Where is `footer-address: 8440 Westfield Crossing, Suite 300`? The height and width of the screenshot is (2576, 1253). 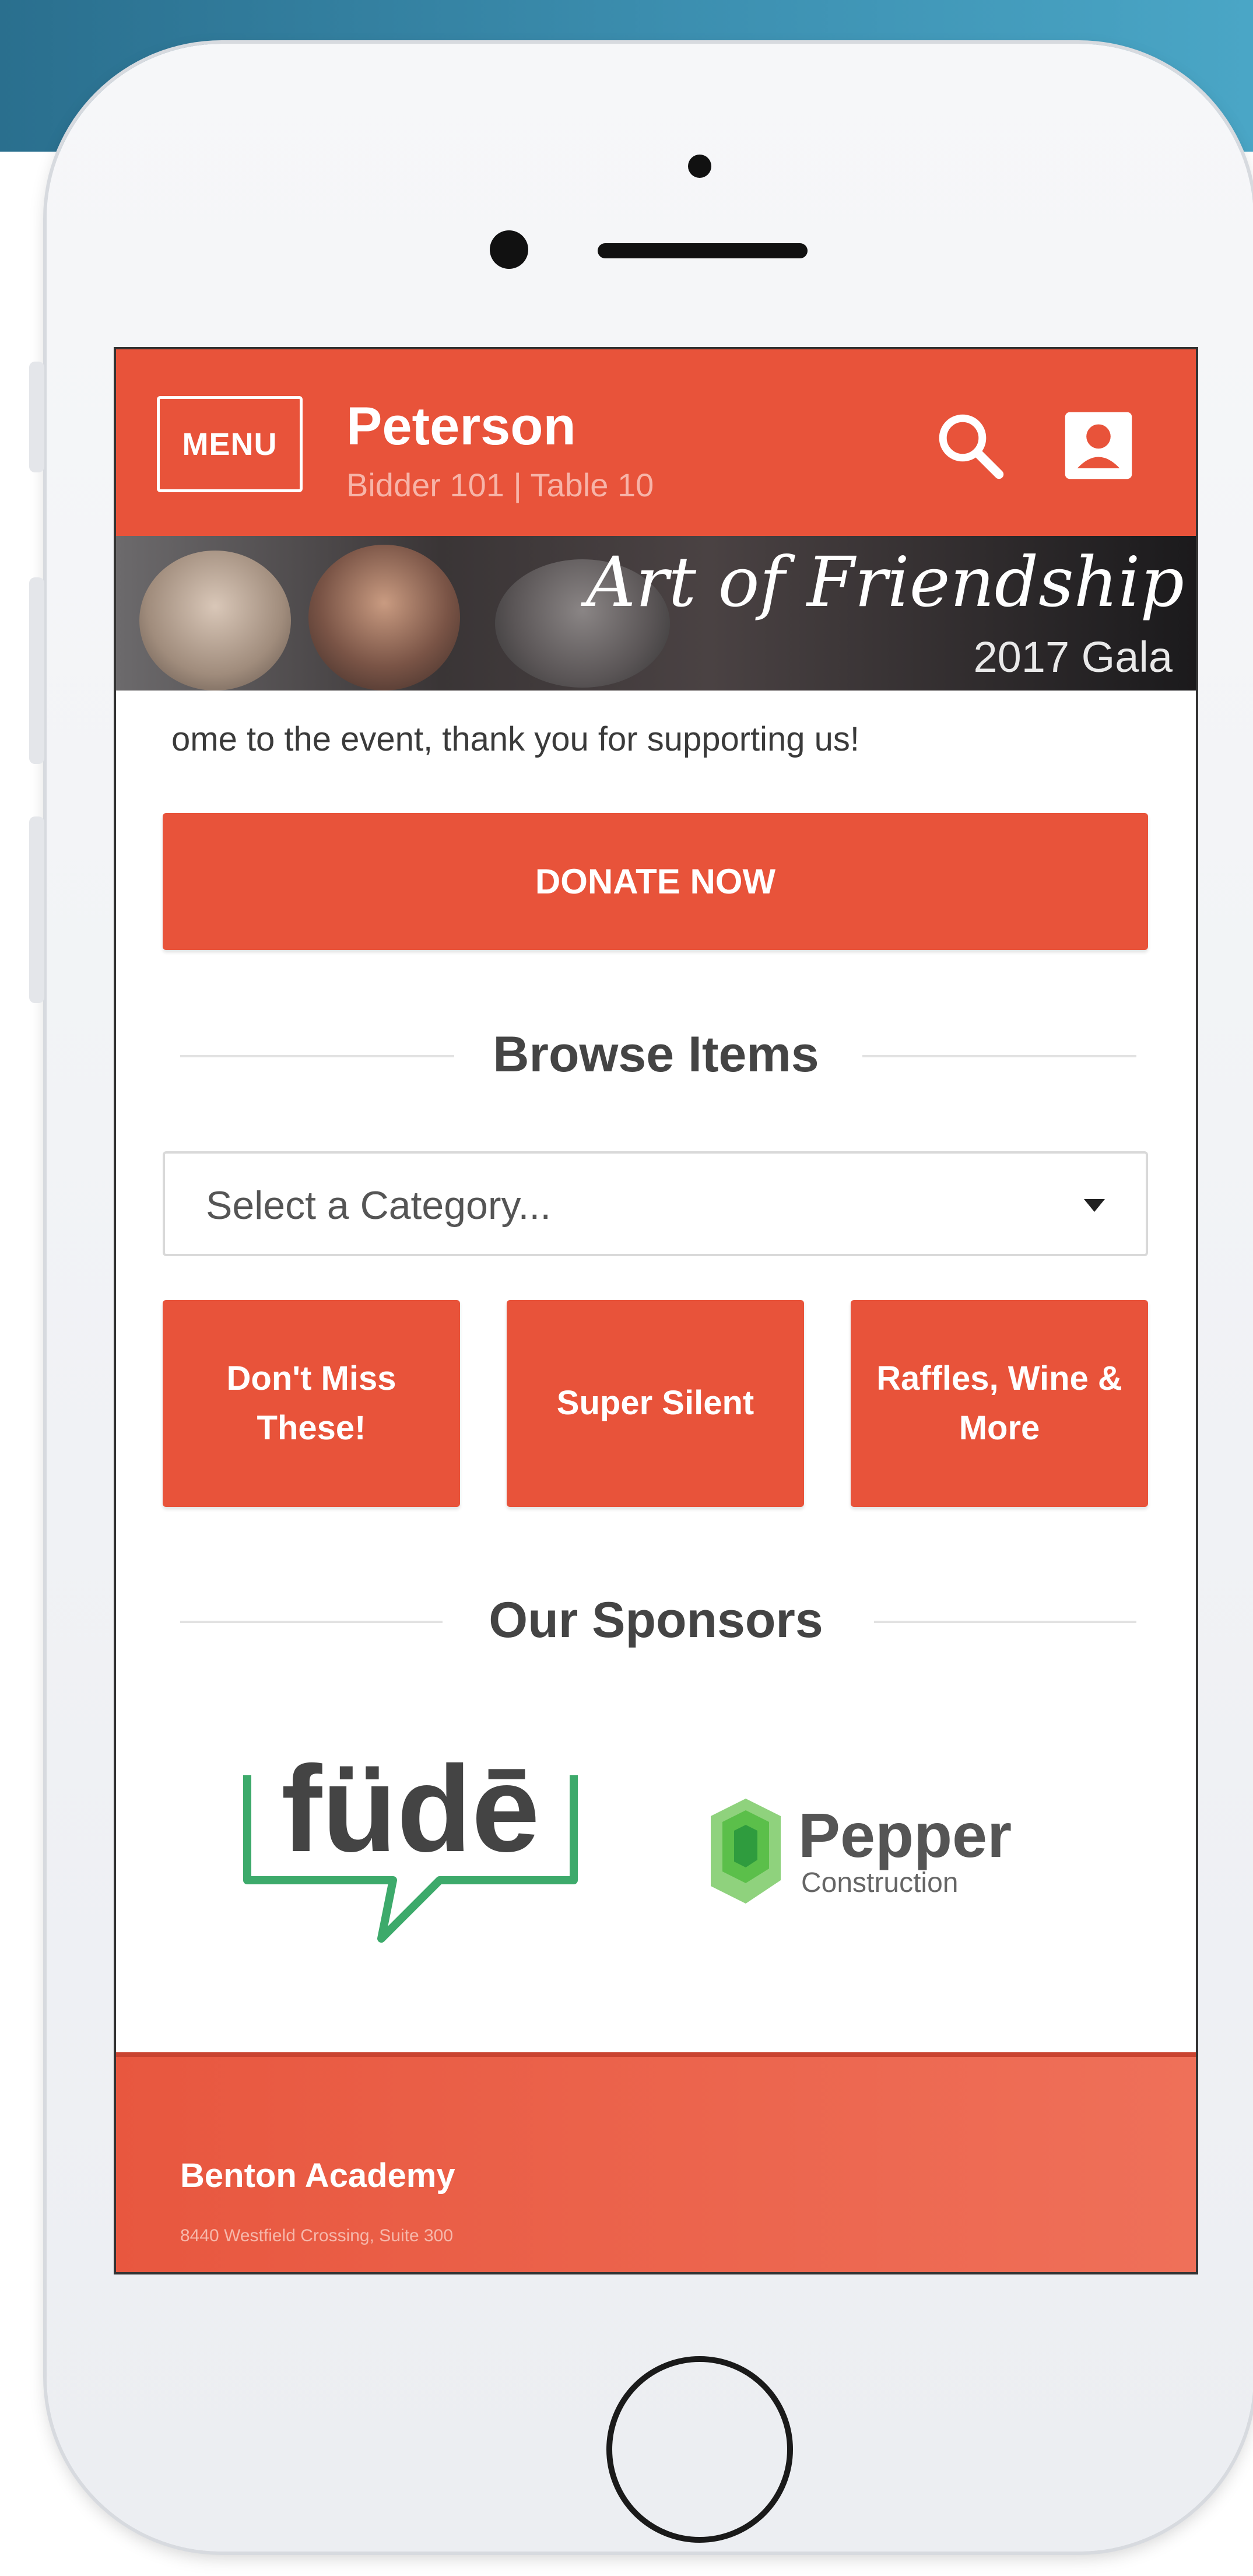
footer-address: 8440 Westfield Crossing, Suite 300 is located at coordinates (317, 2235).